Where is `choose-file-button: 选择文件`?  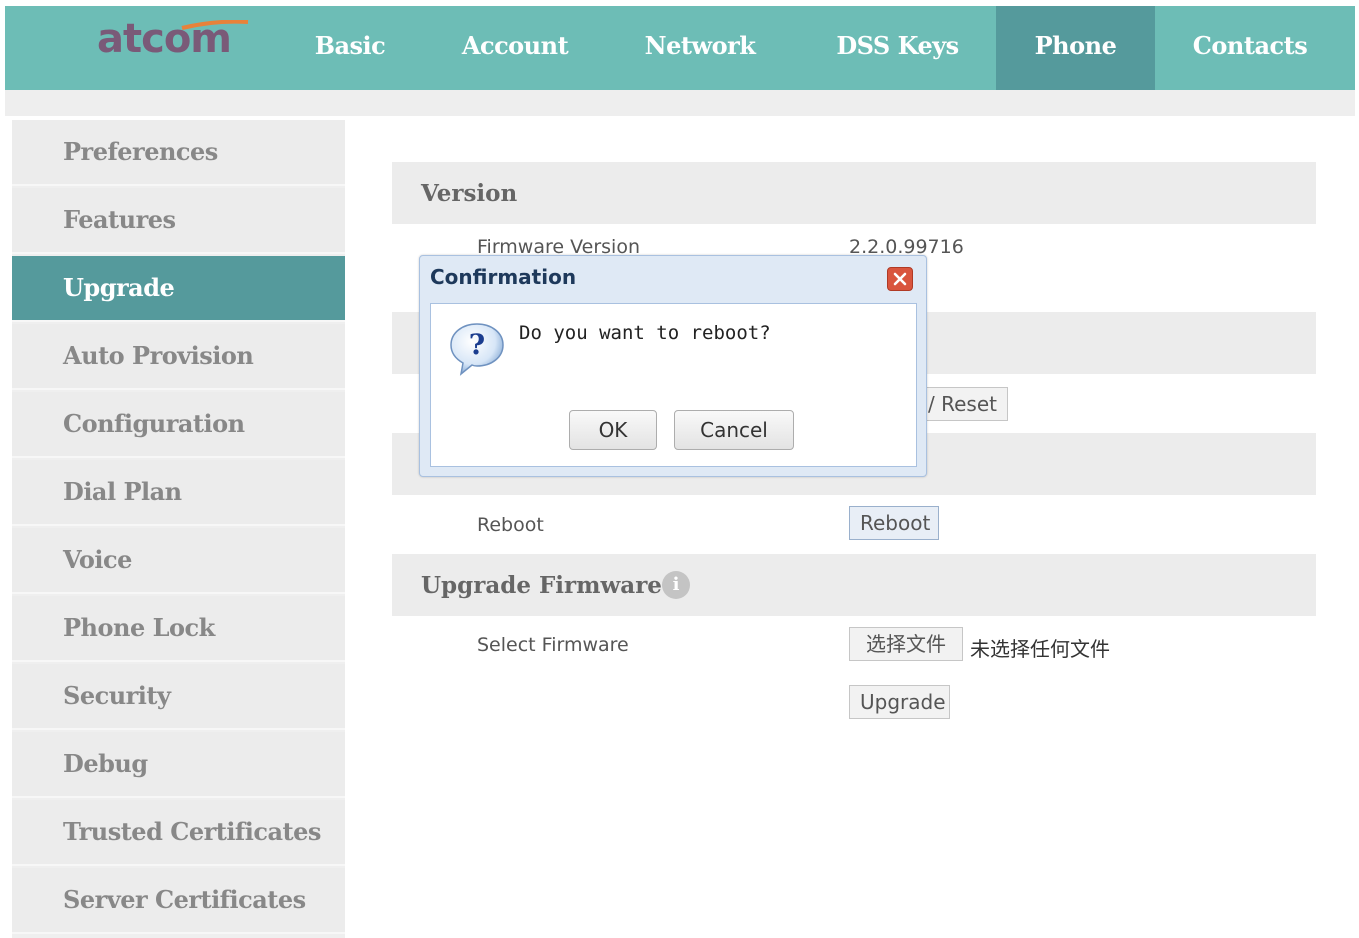
choose-file-button: 选择文件 is located at coordinates (906, 644).